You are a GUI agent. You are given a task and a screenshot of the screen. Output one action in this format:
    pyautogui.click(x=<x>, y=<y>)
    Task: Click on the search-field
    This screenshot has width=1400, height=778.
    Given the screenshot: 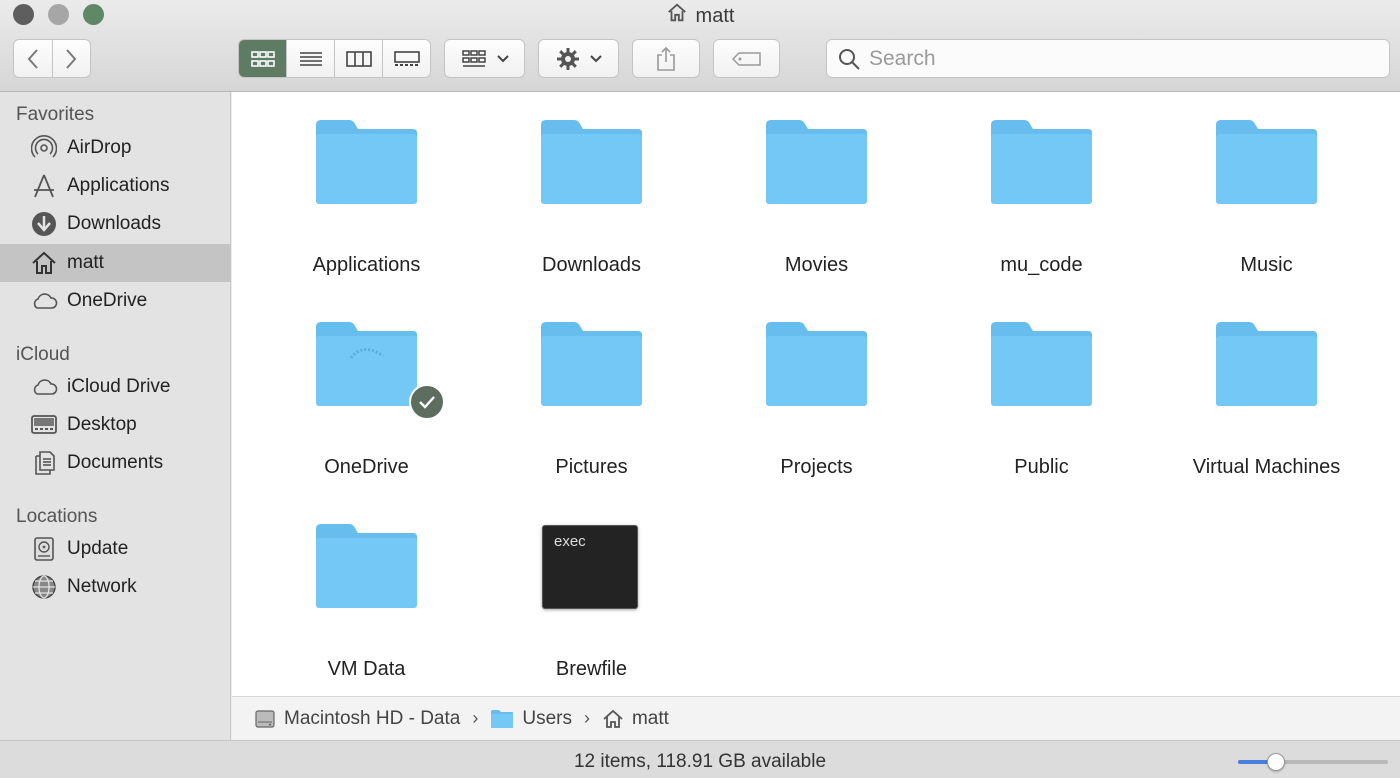 What is the action you would take?
    pyautogui.click(x=1108, y=58)
    